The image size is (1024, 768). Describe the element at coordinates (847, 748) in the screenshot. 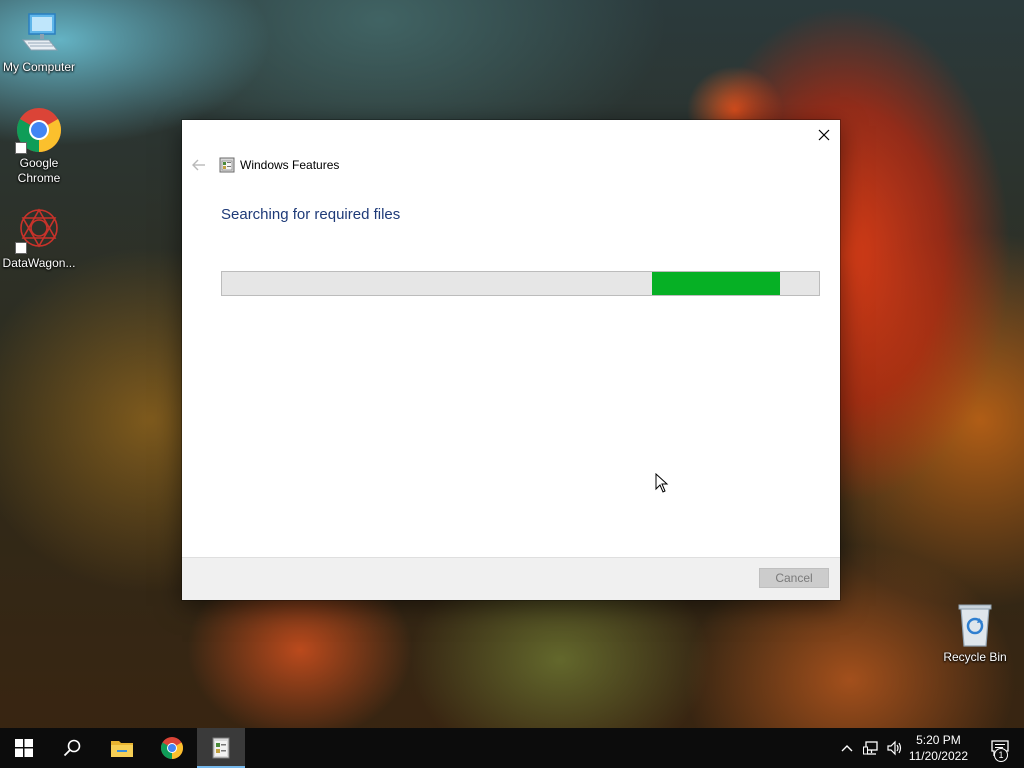

I see `show-hidden-icons-chevron-icon` at that location.